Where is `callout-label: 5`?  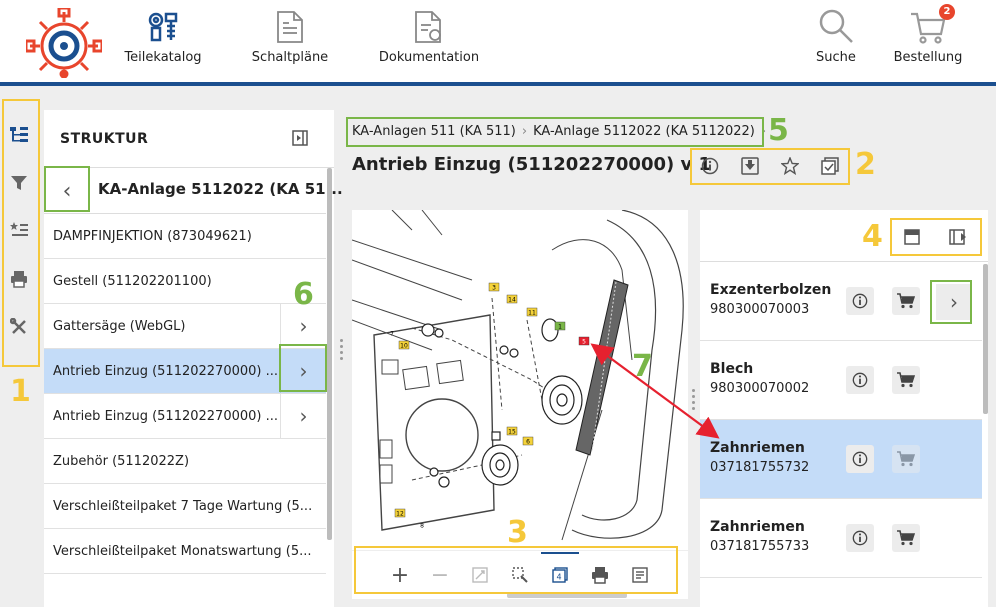 callout-label: 5 is located at coordinates (584, 341).